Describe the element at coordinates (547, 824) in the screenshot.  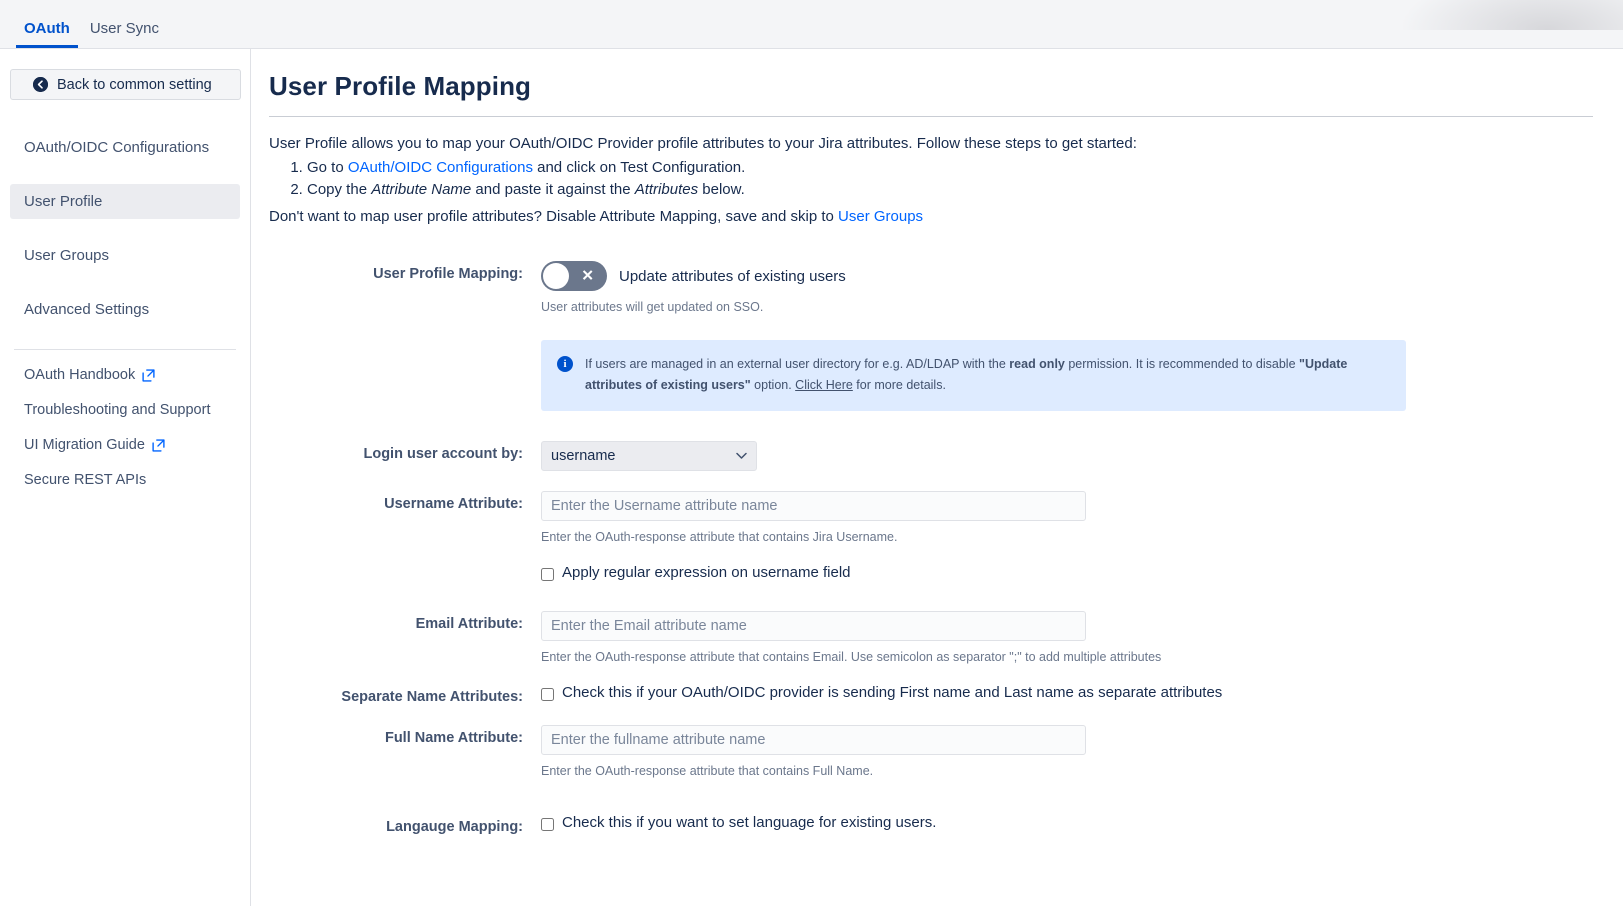
I see `language-mapping-checkbox` at that location.